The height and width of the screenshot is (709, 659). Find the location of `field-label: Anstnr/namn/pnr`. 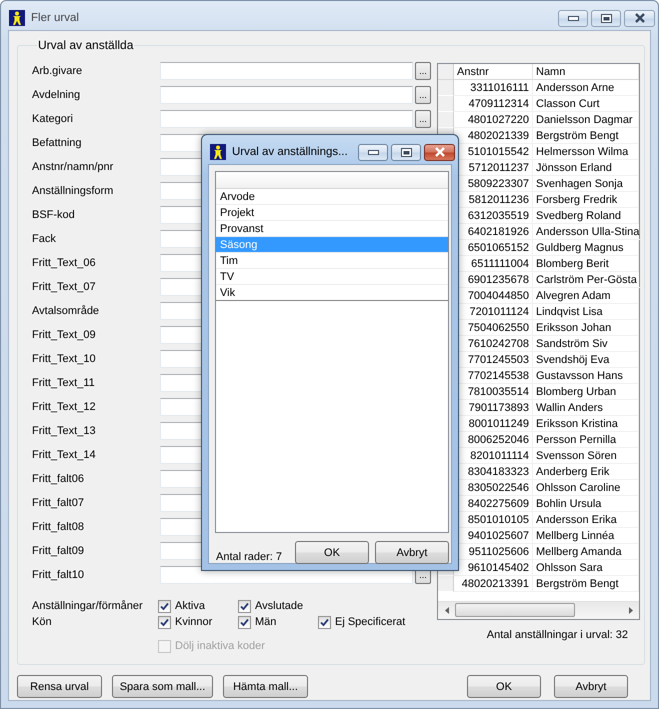

field-label: Anstnr/namn/pnr is located at coordinates (72, 167).